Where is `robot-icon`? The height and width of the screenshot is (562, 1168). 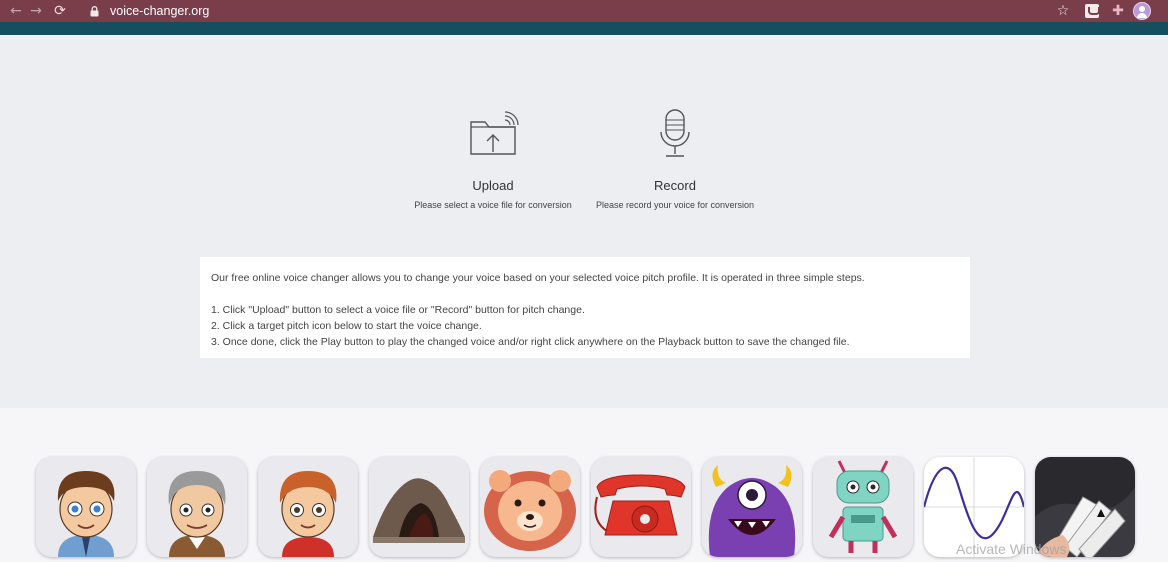
robot-icon is located at coordinates (863, 507).